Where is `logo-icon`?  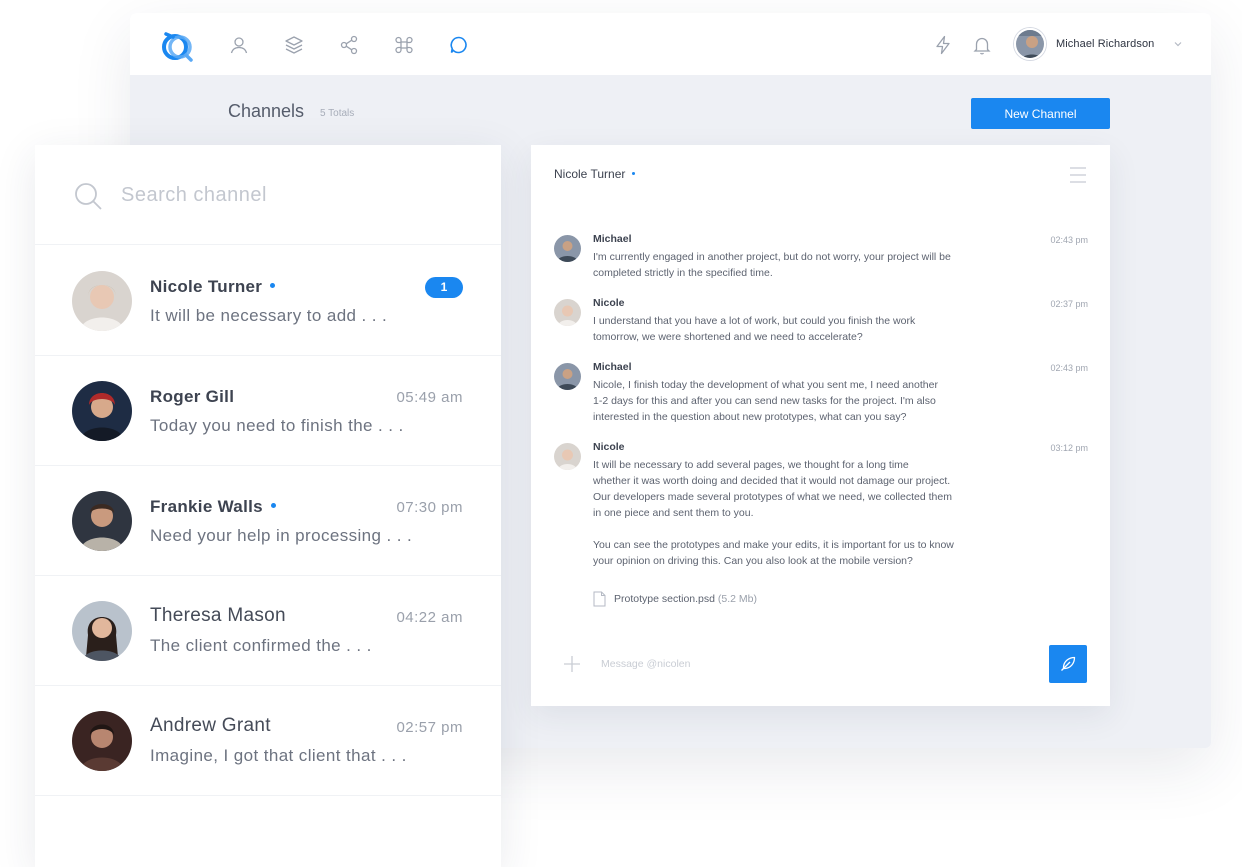 logo-icon is located at coordinates (178, 45).